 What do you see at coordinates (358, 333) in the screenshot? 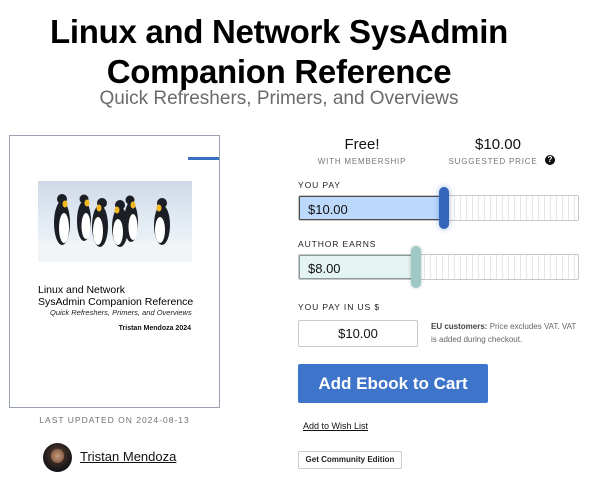
I see `usd-amount-input` at bounding box center [358, 333].